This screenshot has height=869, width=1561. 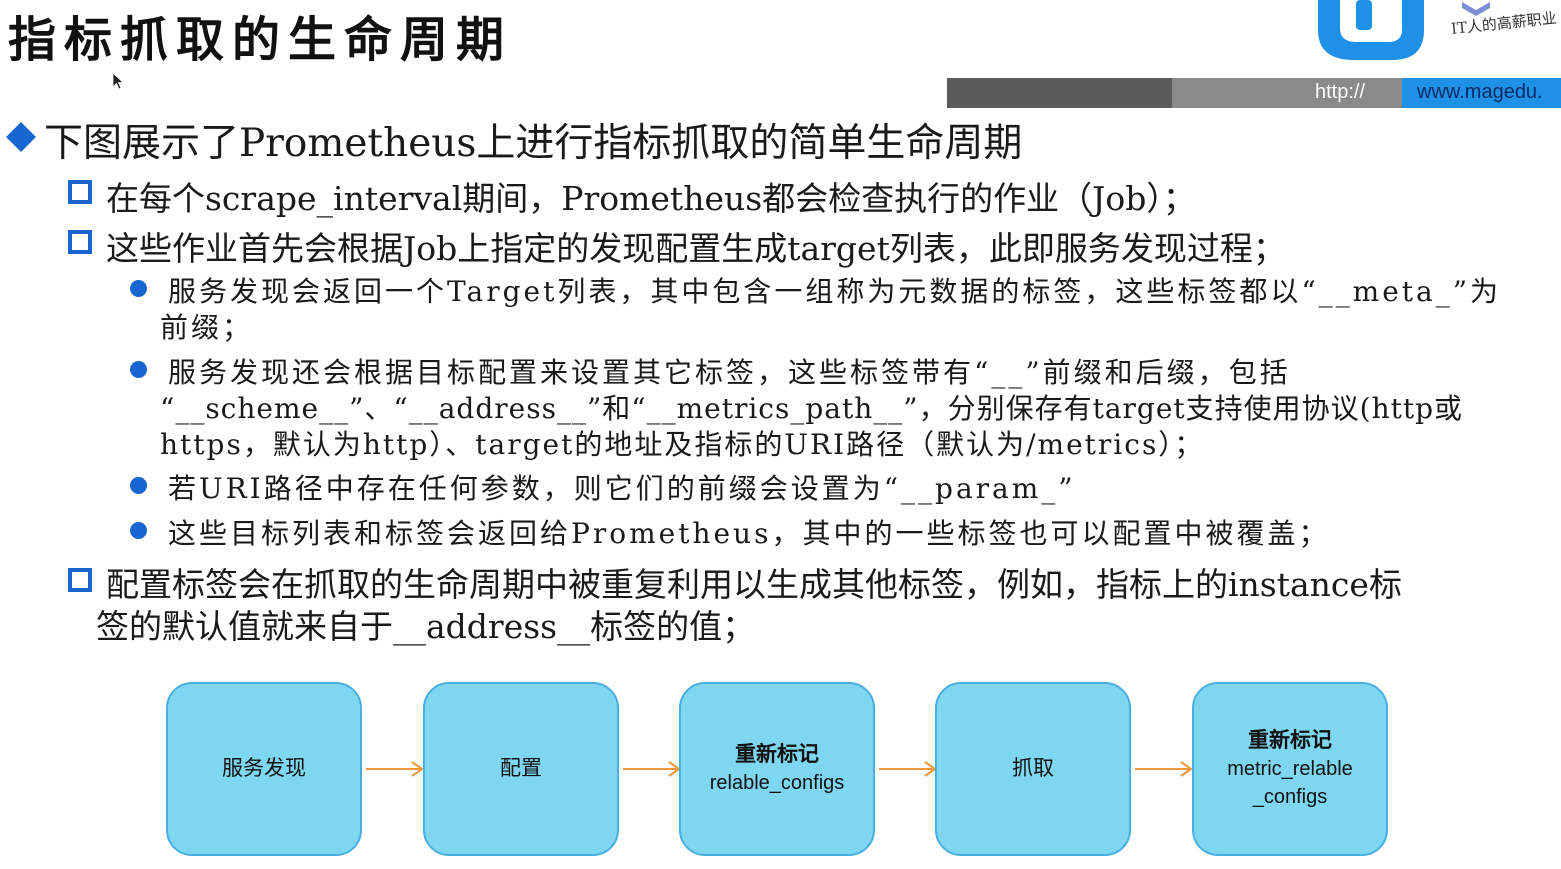 What do you see at coordinates (207, 327) in the screenshot?
I see `sub-bullet-meta-line2: 前缀；` at bounding box center [207, 327].